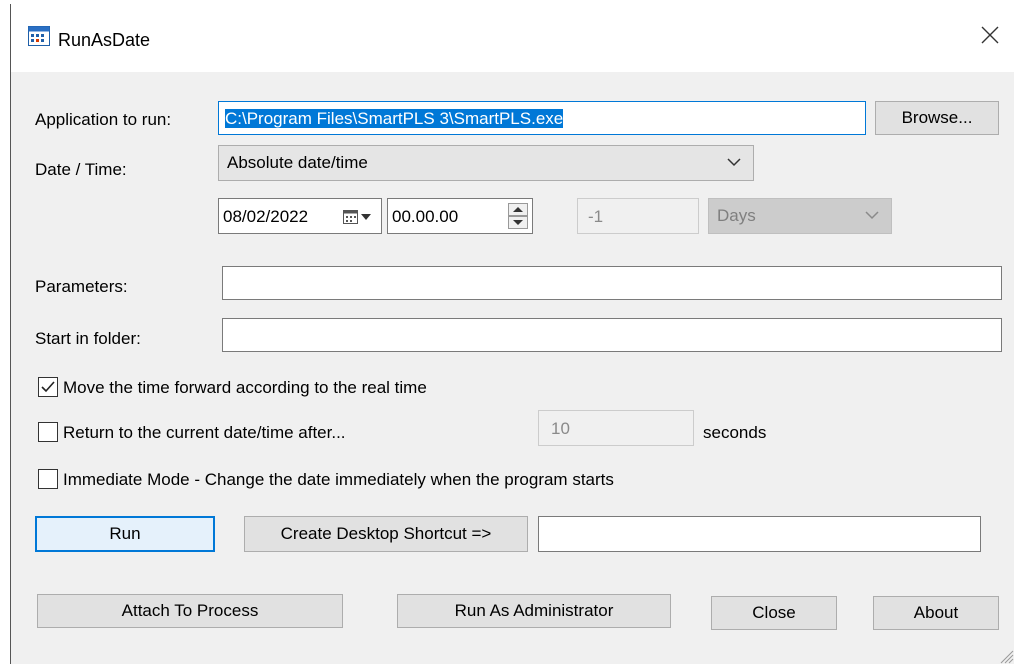  What do you see at coordinates (297, 162) in the screenshot?
I see `datetime-mode-value: Absolute date/time` at bounding box center [297, 162].